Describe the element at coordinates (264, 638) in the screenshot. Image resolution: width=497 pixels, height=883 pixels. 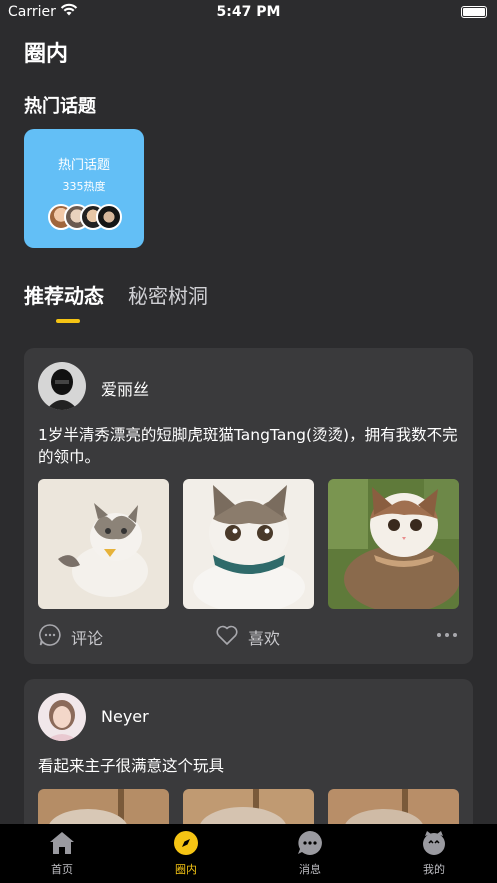
I see `like-label: 喜欢` at that location.